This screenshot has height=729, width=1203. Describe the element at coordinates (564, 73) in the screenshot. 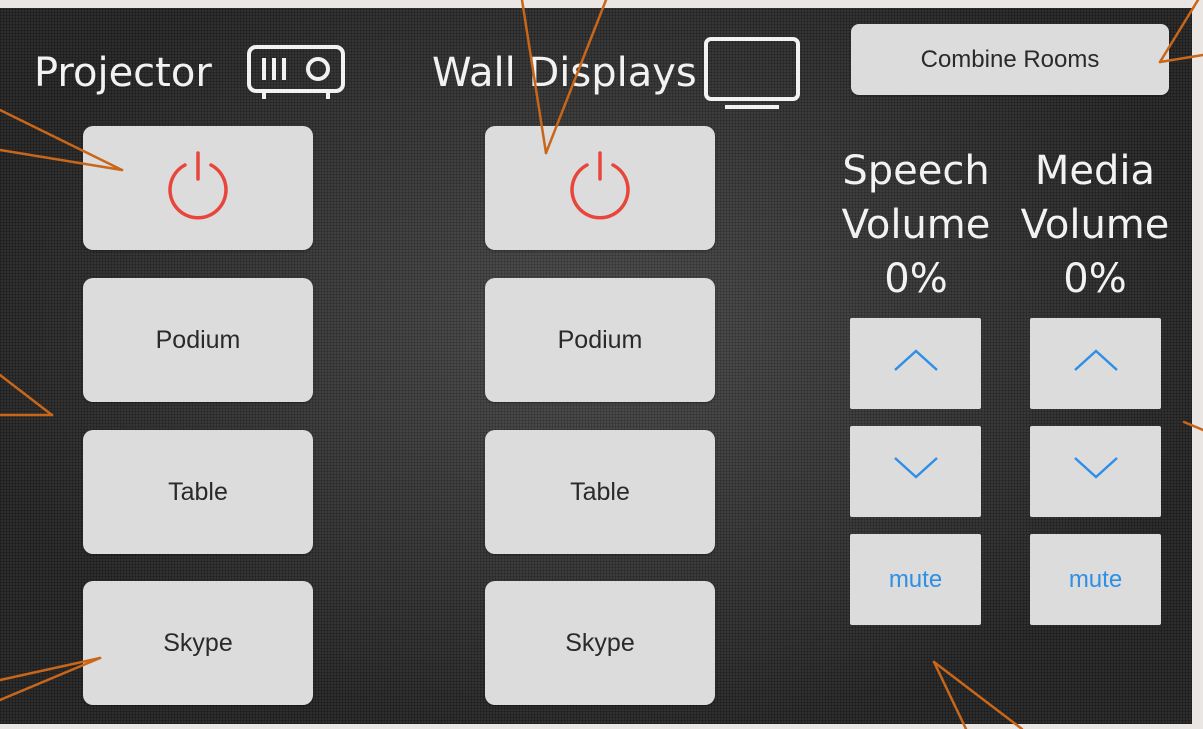

I see `wall-displays-heading: Wall Displays` at that location.